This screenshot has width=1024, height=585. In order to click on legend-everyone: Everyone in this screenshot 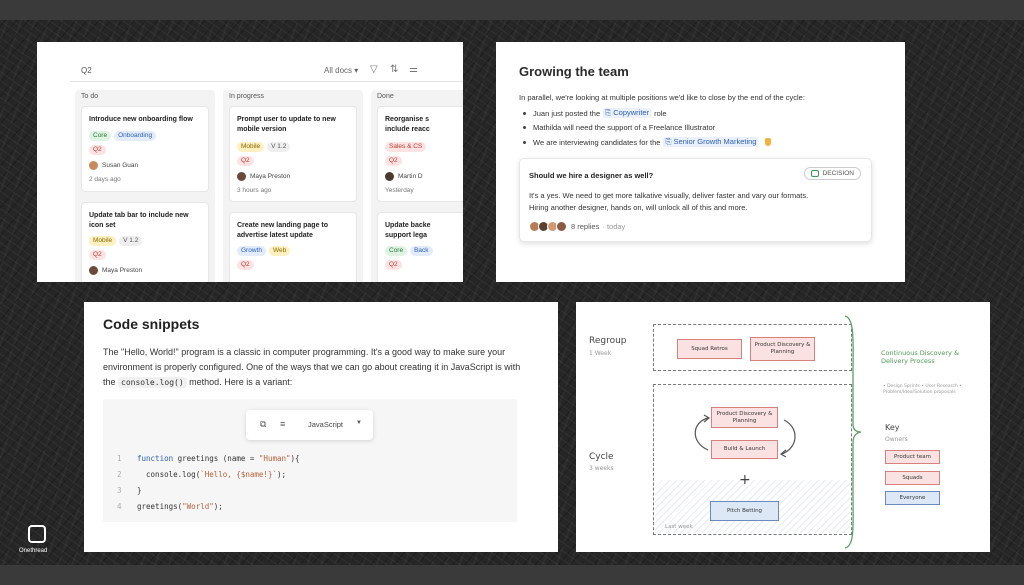, I will do `click(912, 498)`.